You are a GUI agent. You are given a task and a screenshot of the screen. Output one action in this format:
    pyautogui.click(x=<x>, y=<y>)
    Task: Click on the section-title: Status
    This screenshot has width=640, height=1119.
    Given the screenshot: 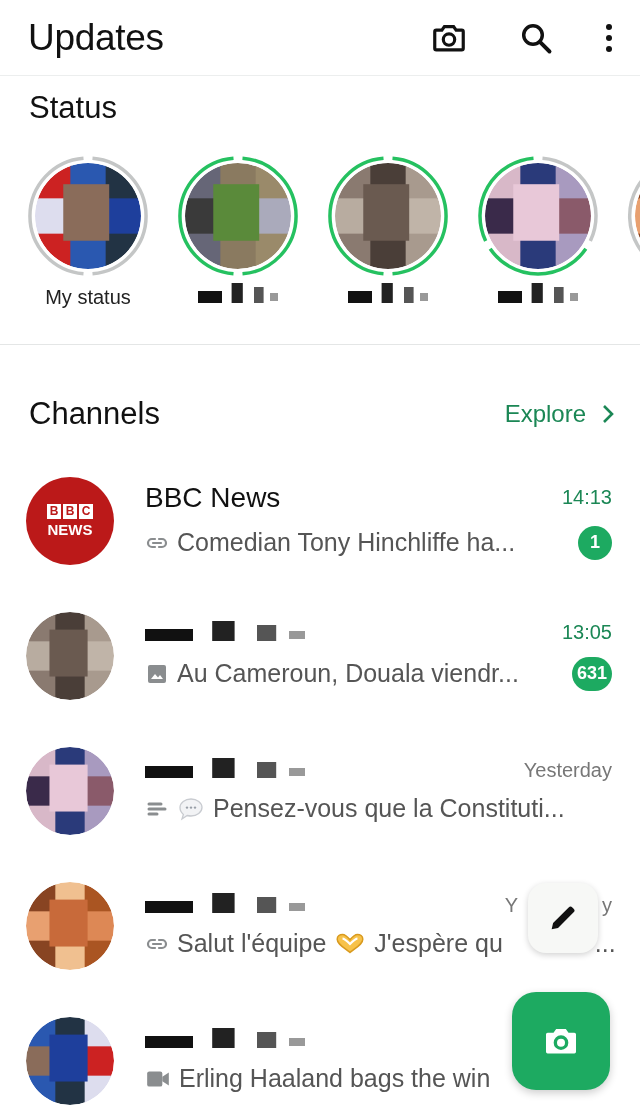 What is the action you would take?
    pyautogui.click(x=73, y=108)
    